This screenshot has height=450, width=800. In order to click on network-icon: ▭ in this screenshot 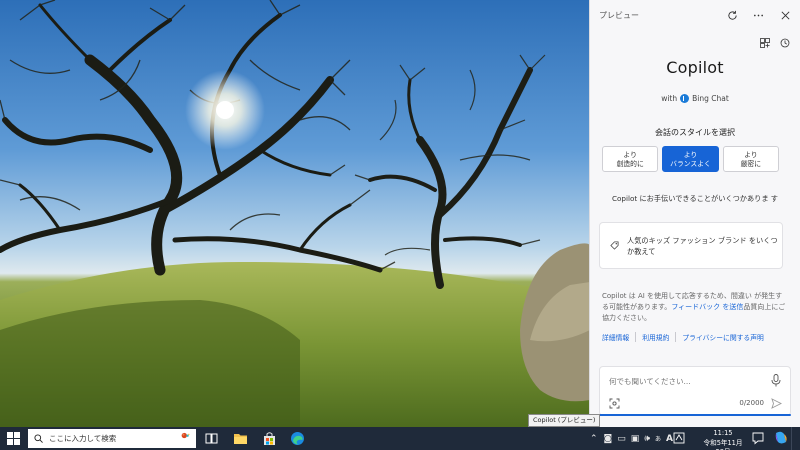, I will do `click(621, 439)`.